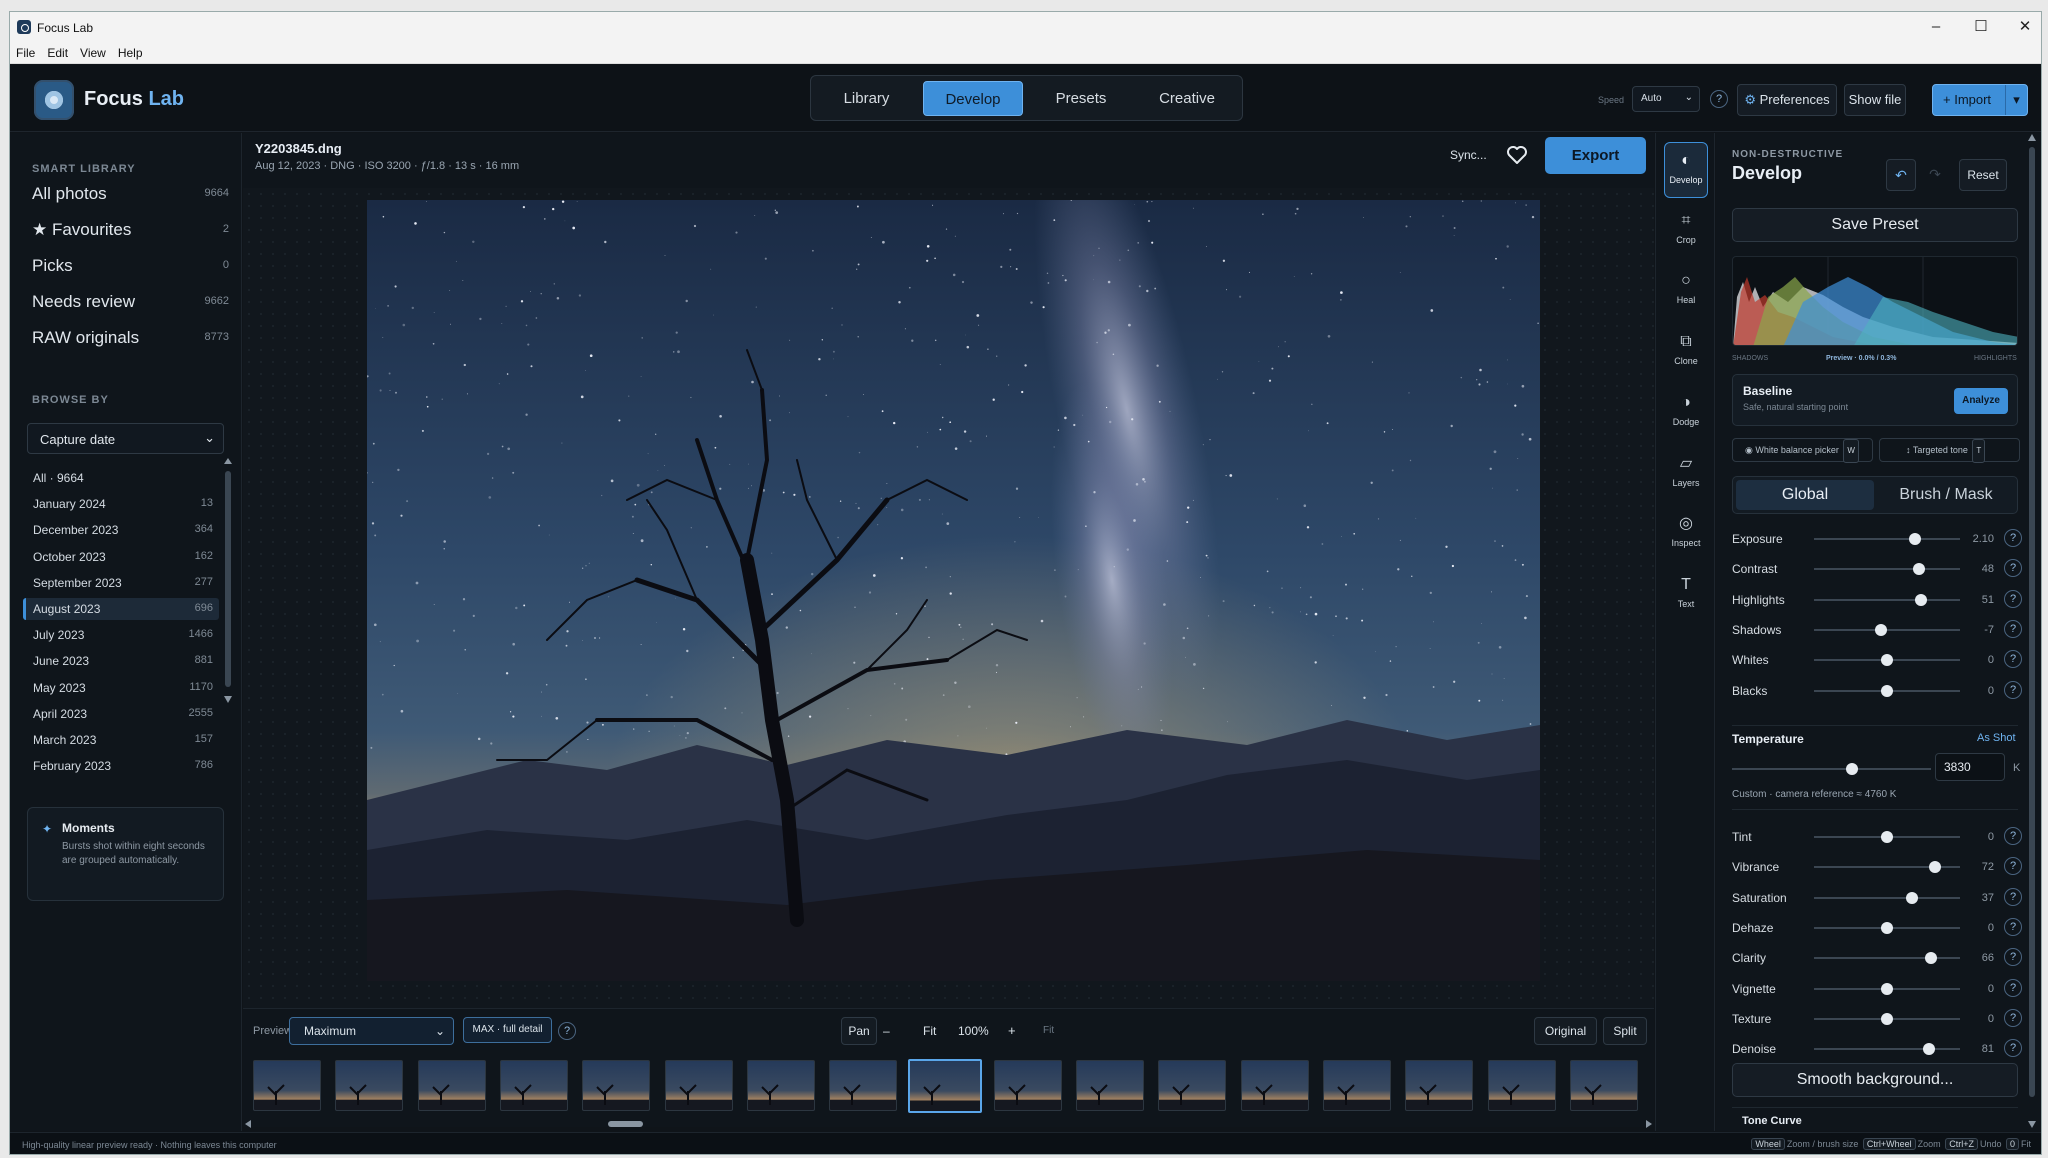  Describe the element at coordinates (121, 661) in the screenshot. I see `month-item: June 2023 881` at that location.